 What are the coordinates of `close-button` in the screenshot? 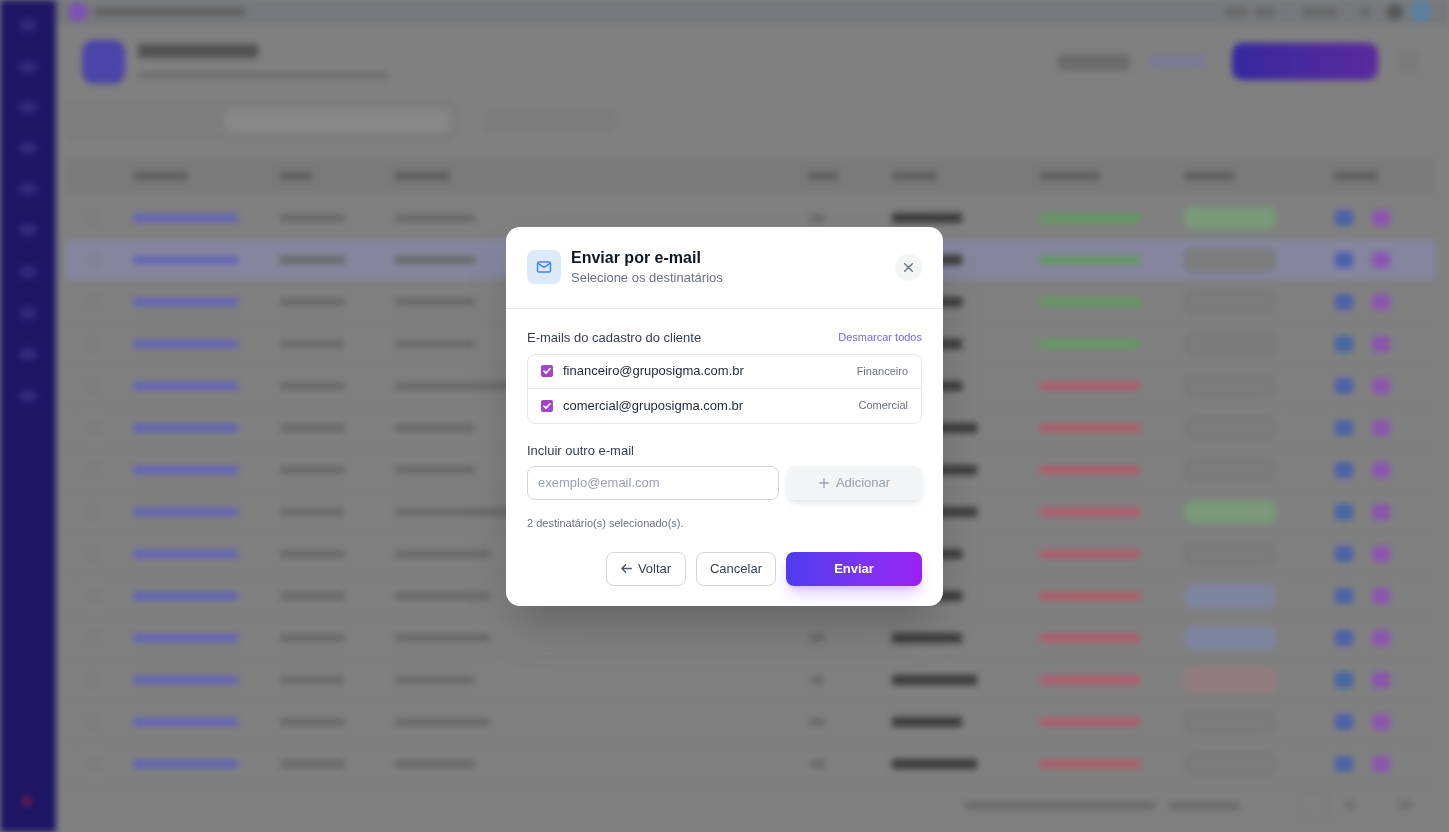 It's located at (908, 267).